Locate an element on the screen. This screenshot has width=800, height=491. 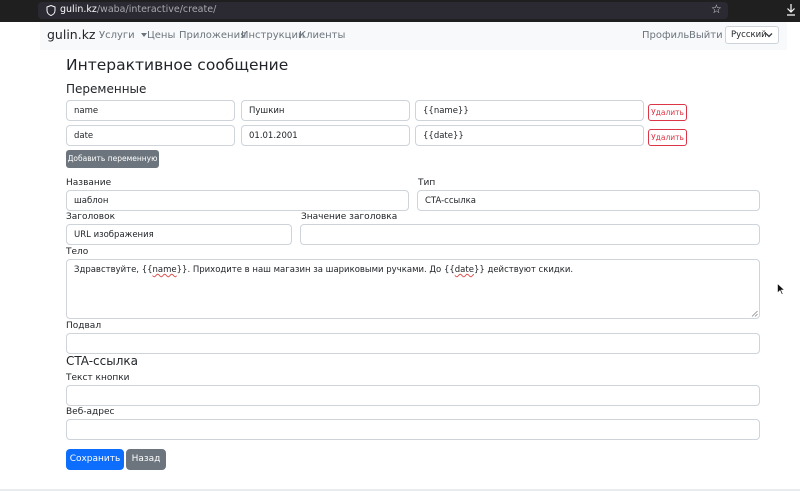
back-button: Назад is located at coordinates (146, 459).